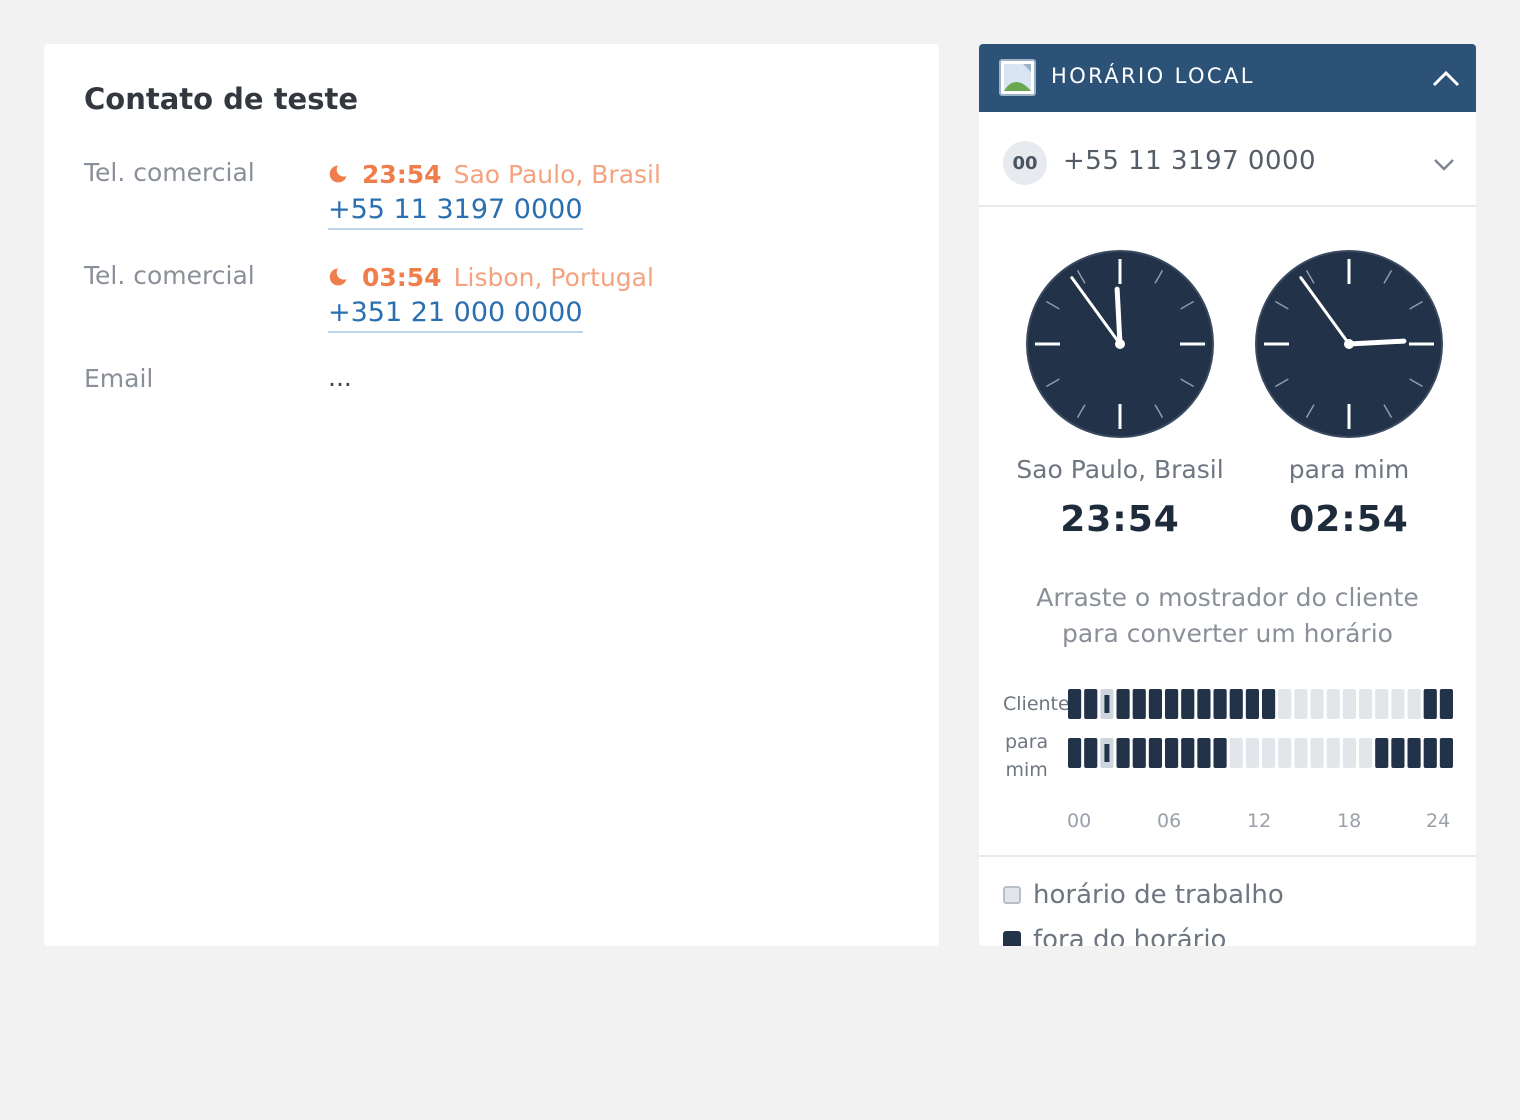 The image size is (1520, 1120). I want to click on client-clock-time: 23:54, so click(1120, 519).